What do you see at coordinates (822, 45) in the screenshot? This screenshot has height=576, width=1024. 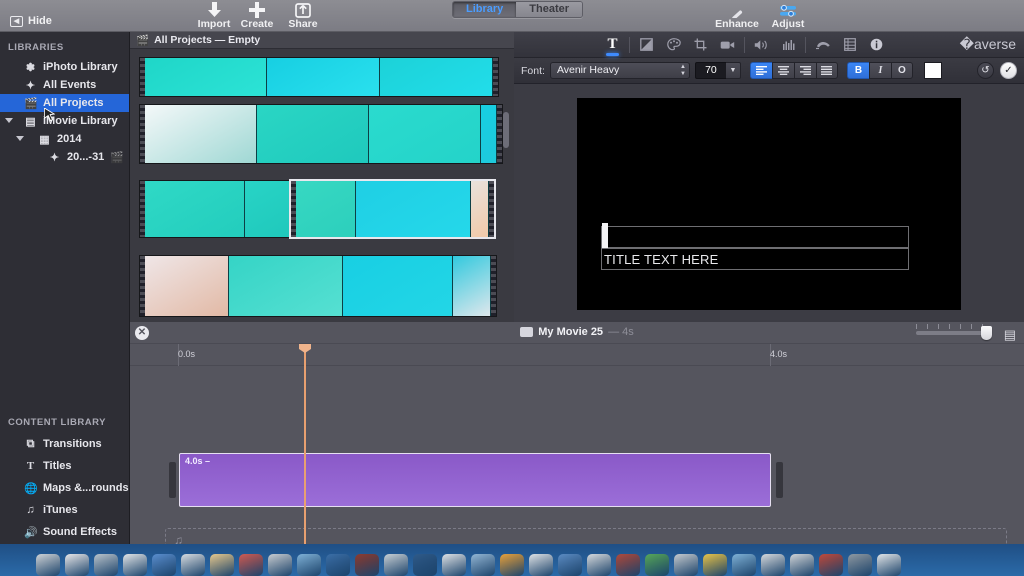 I see `speed-tool-button` at bounding box center [822, 45].